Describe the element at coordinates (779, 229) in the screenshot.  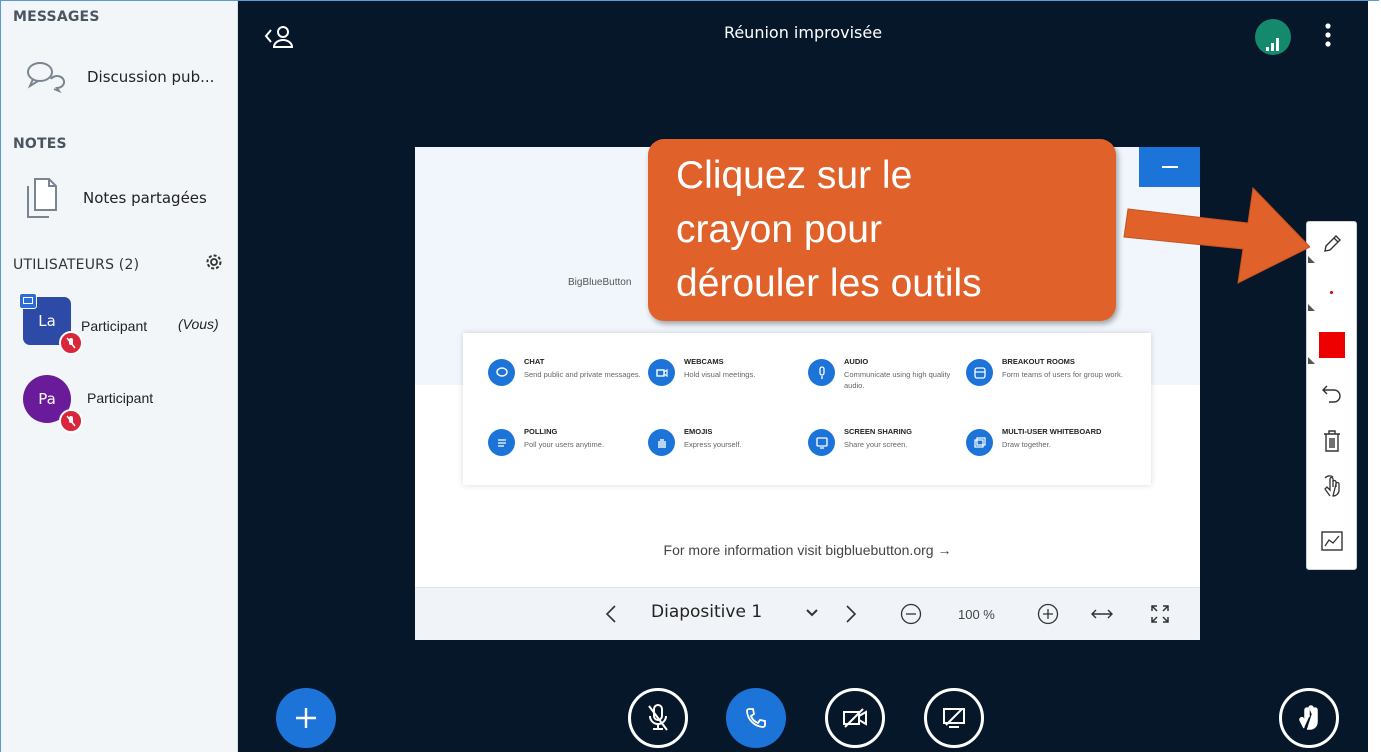
I see `callout-line: crayon pour` at that location.